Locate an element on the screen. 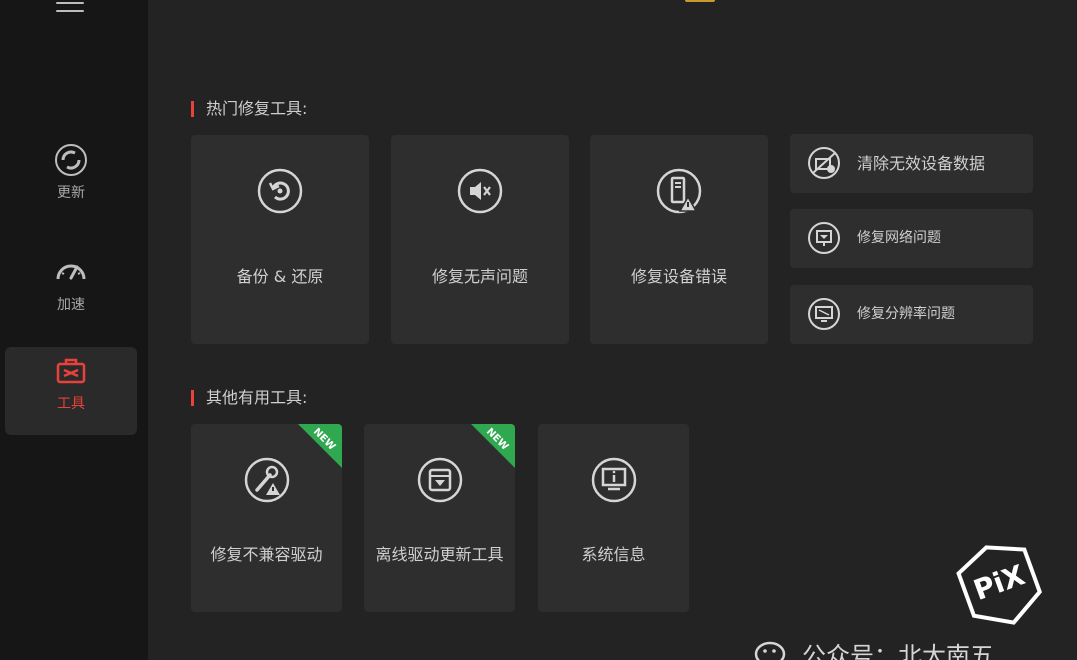 The image size is (1077, 660). info-monitor-icon is located at coordinates (614, 480).